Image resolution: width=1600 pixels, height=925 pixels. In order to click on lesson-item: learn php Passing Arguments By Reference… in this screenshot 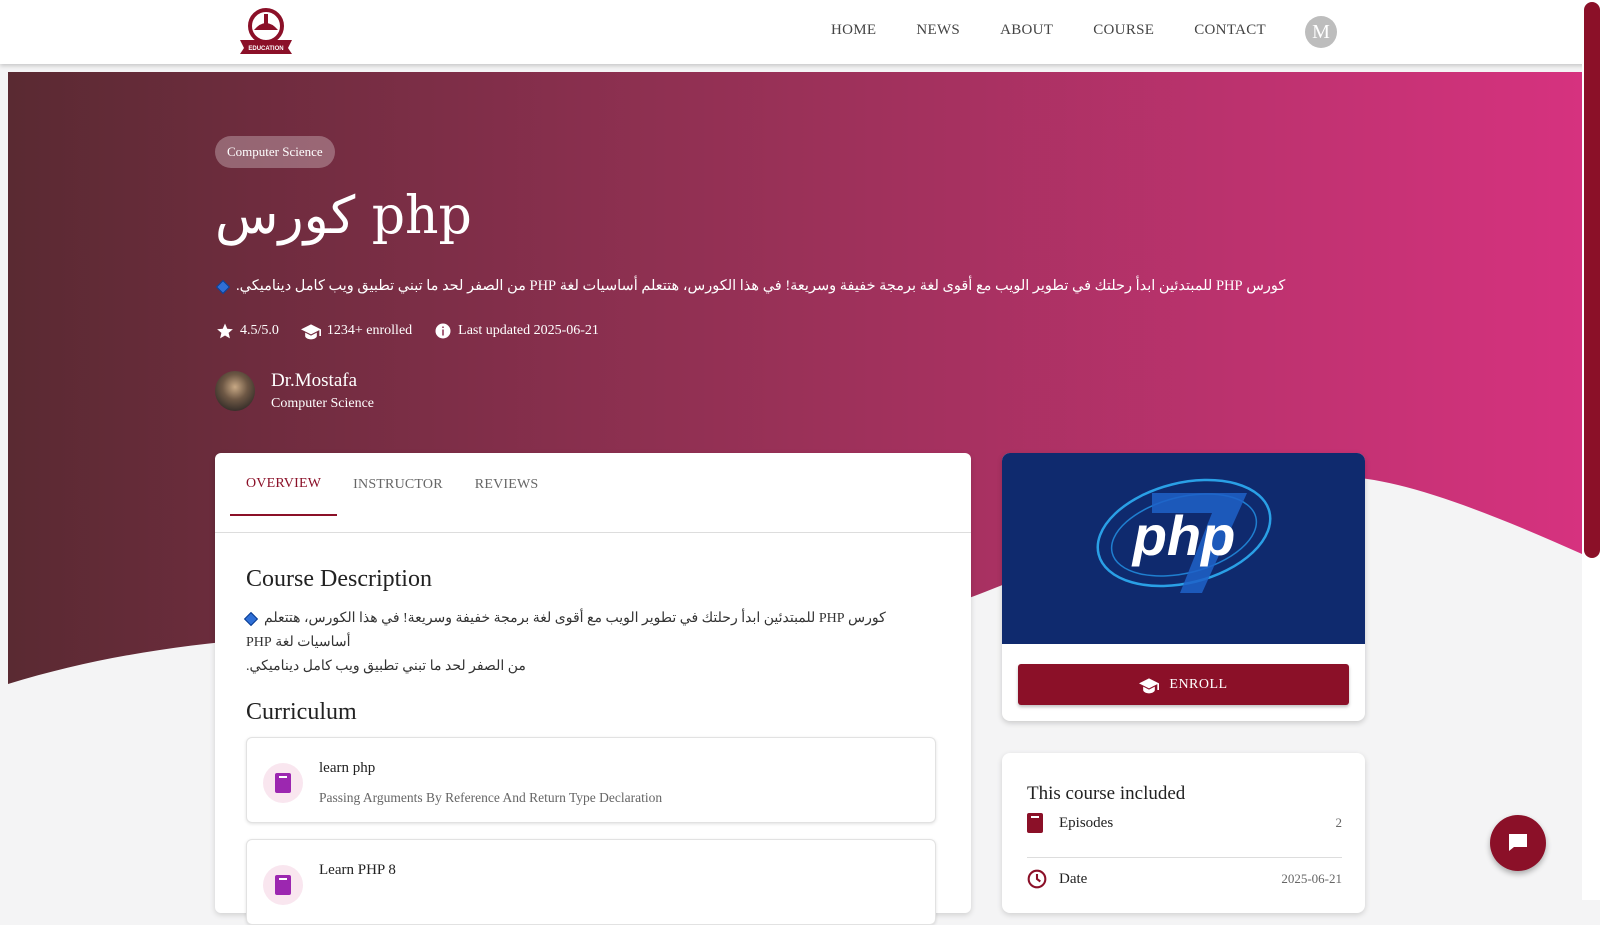, I will do `click(591, 780)`.